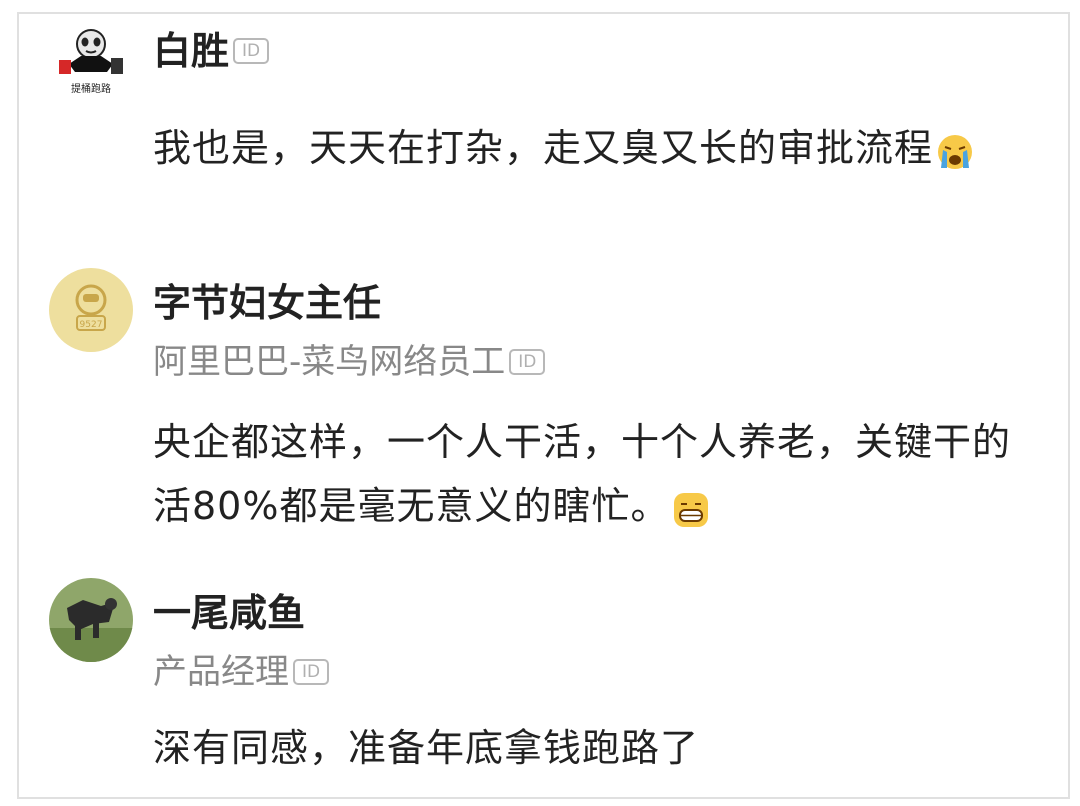 This screenshot has width=1080, height=806. What do you see at coordinates (91, 325) in the screenshot?
I see `avatar-caption: 9527` at bounding box center [91, 325].